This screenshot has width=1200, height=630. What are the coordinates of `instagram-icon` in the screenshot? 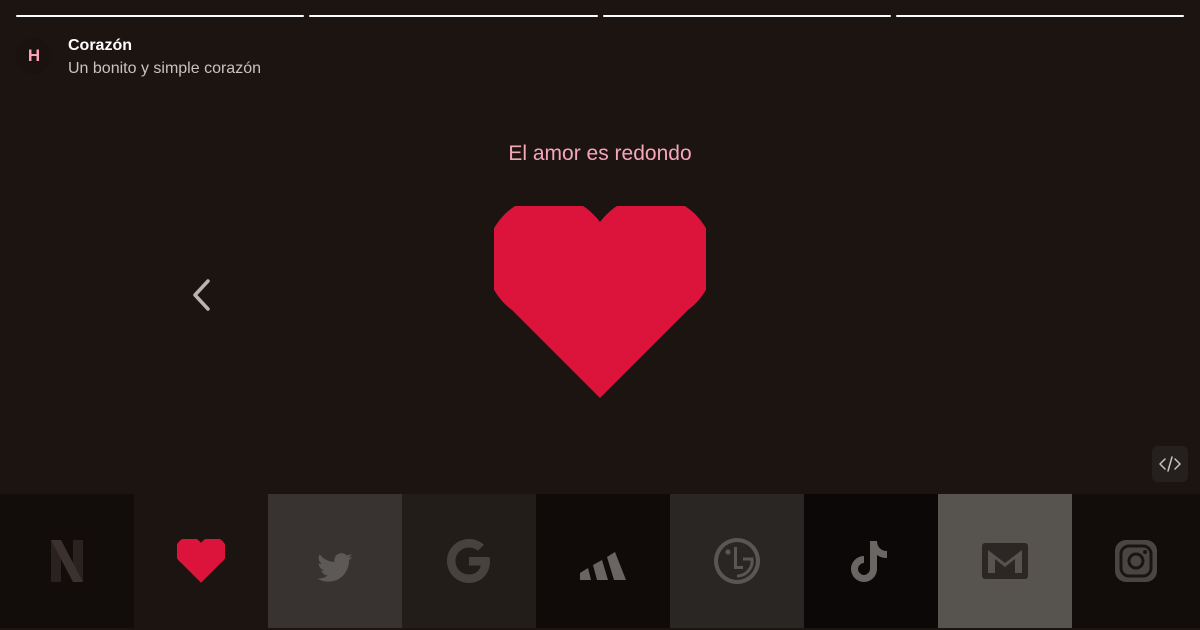 It's located at (1136, 561).